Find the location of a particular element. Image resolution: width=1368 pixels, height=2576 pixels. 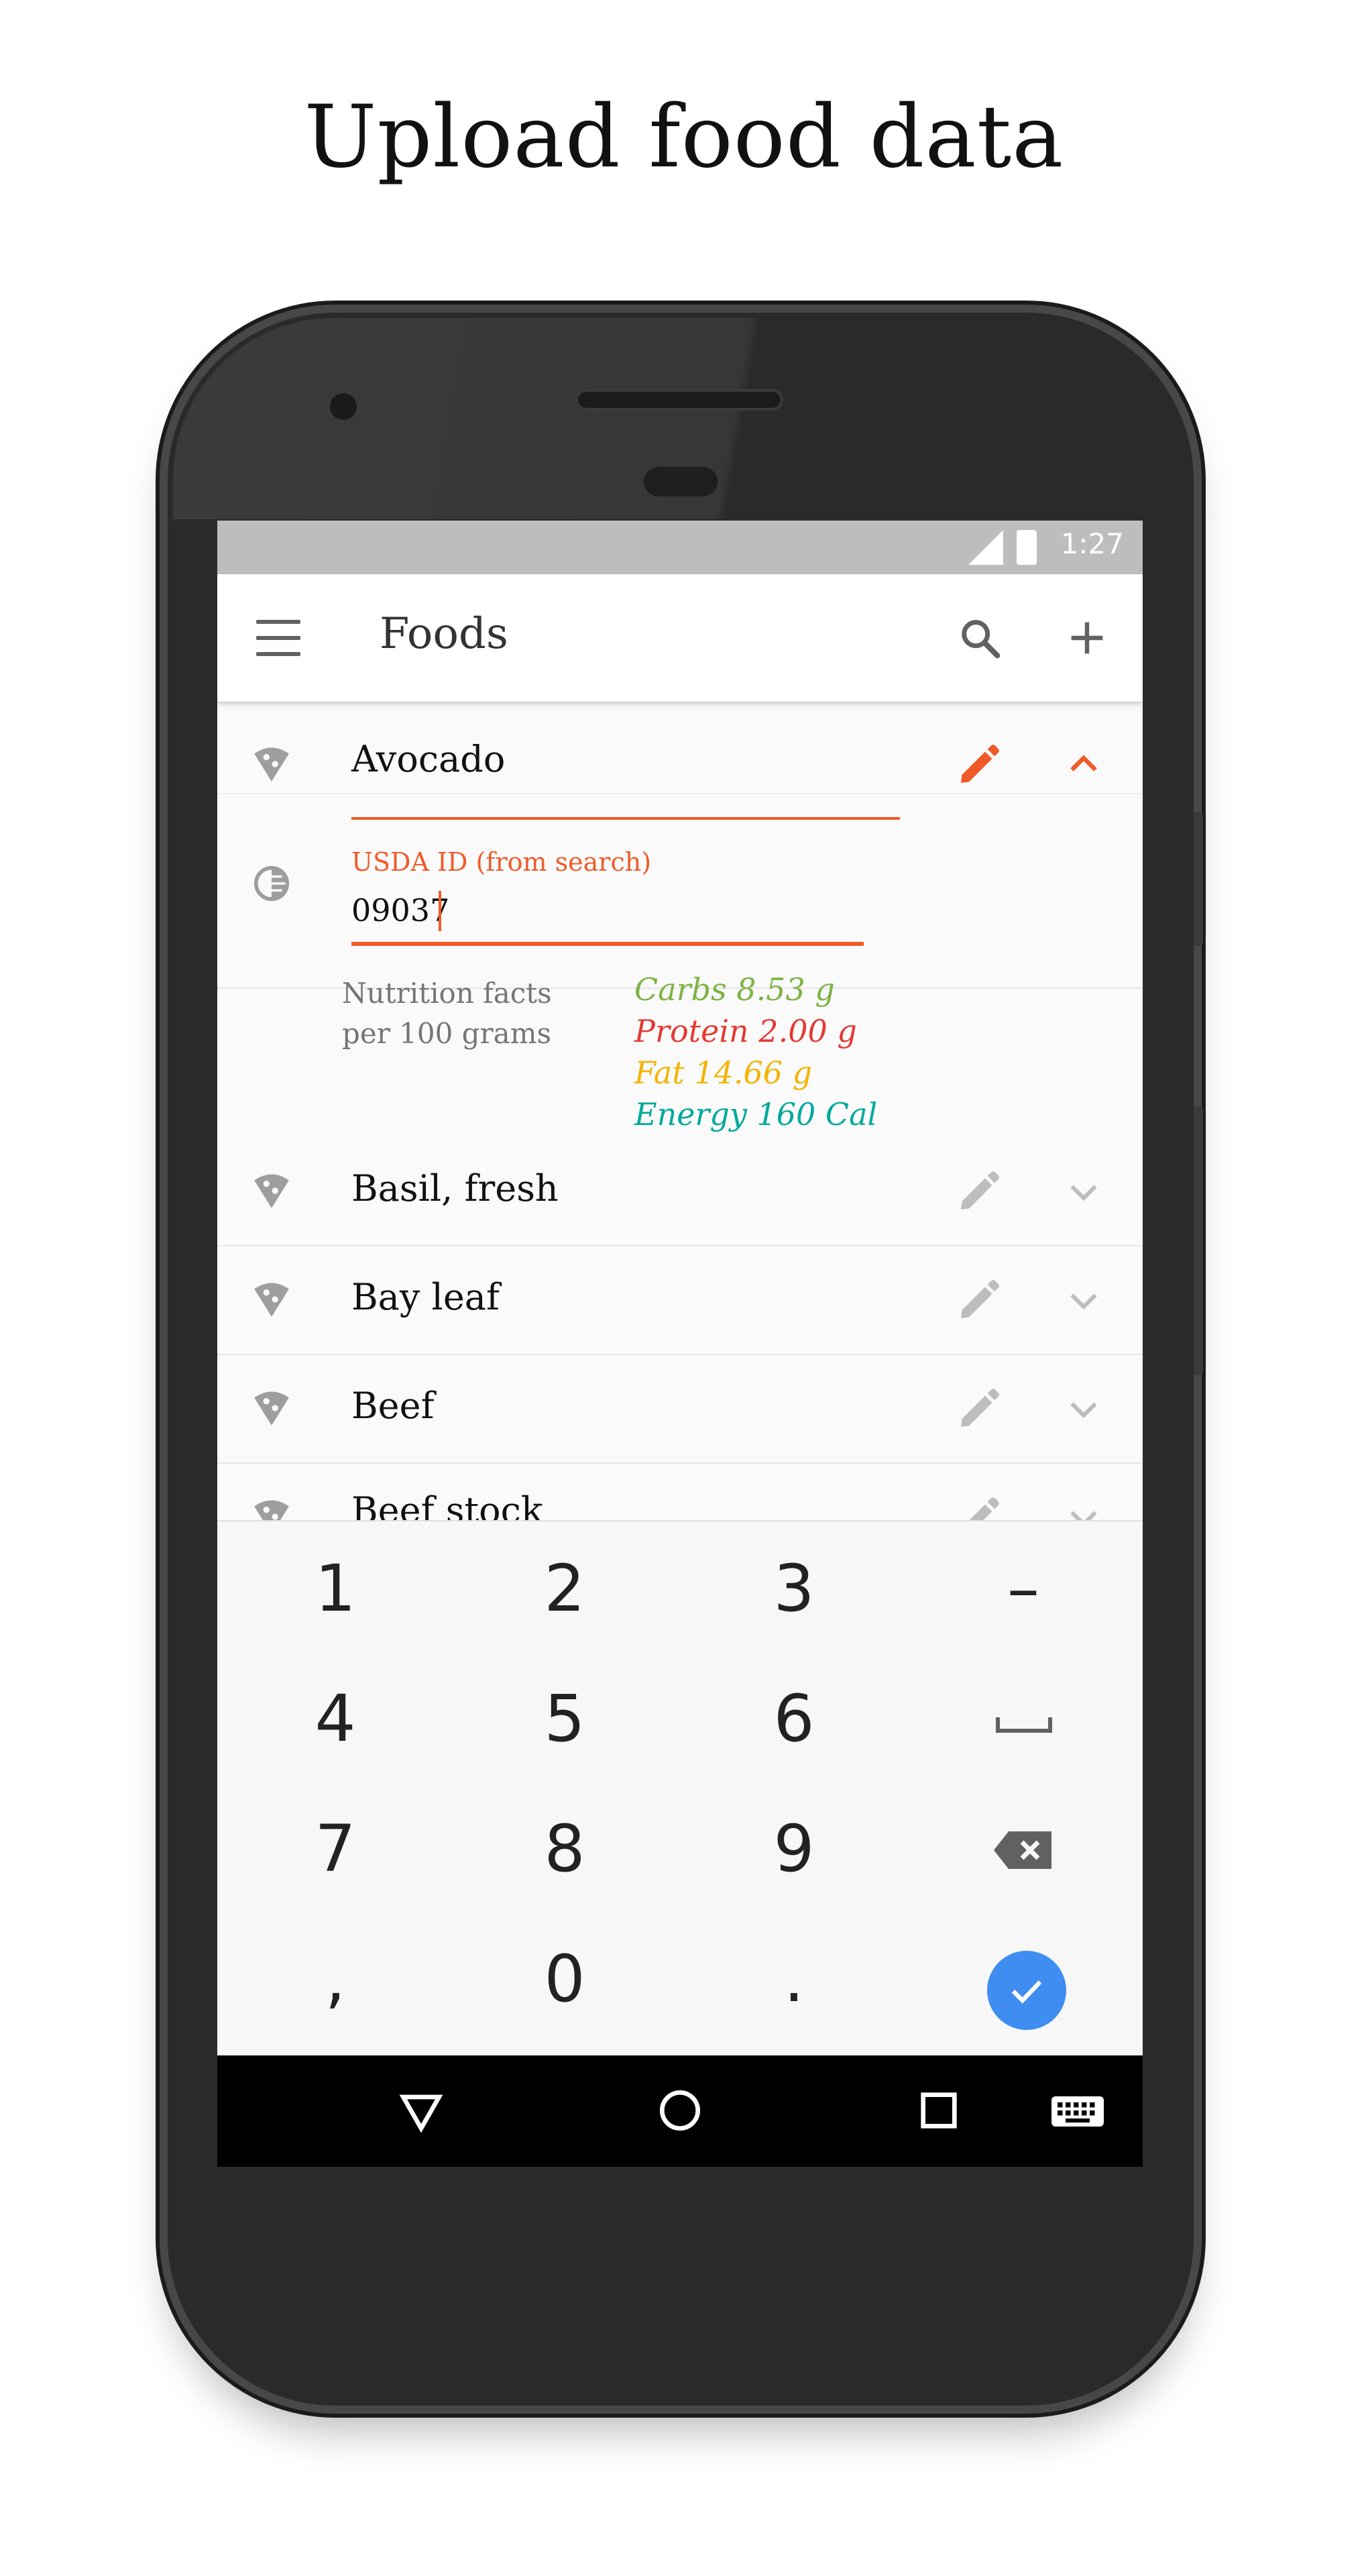

food-name-field: Avocado is located at coordinates (428, 759).